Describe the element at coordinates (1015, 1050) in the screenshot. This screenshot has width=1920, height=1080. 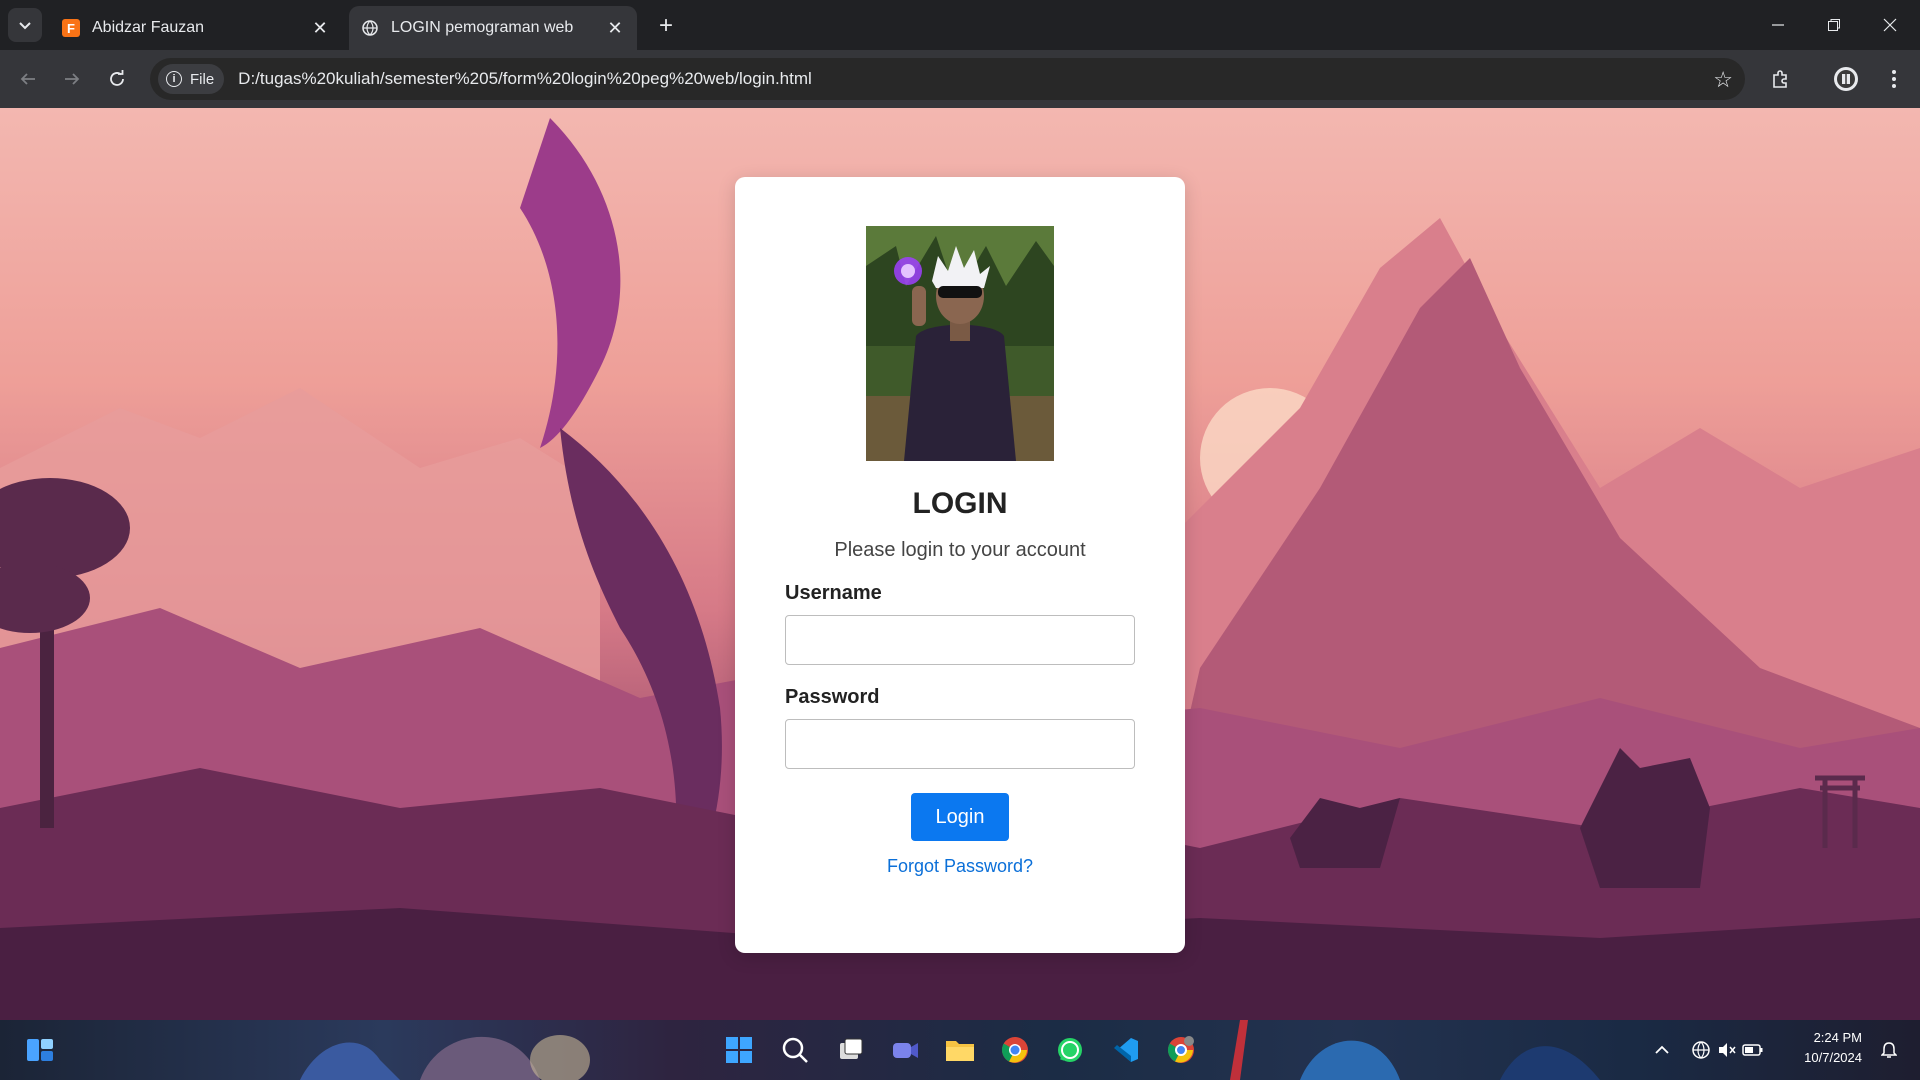
I see `chrome-icon` at that location.